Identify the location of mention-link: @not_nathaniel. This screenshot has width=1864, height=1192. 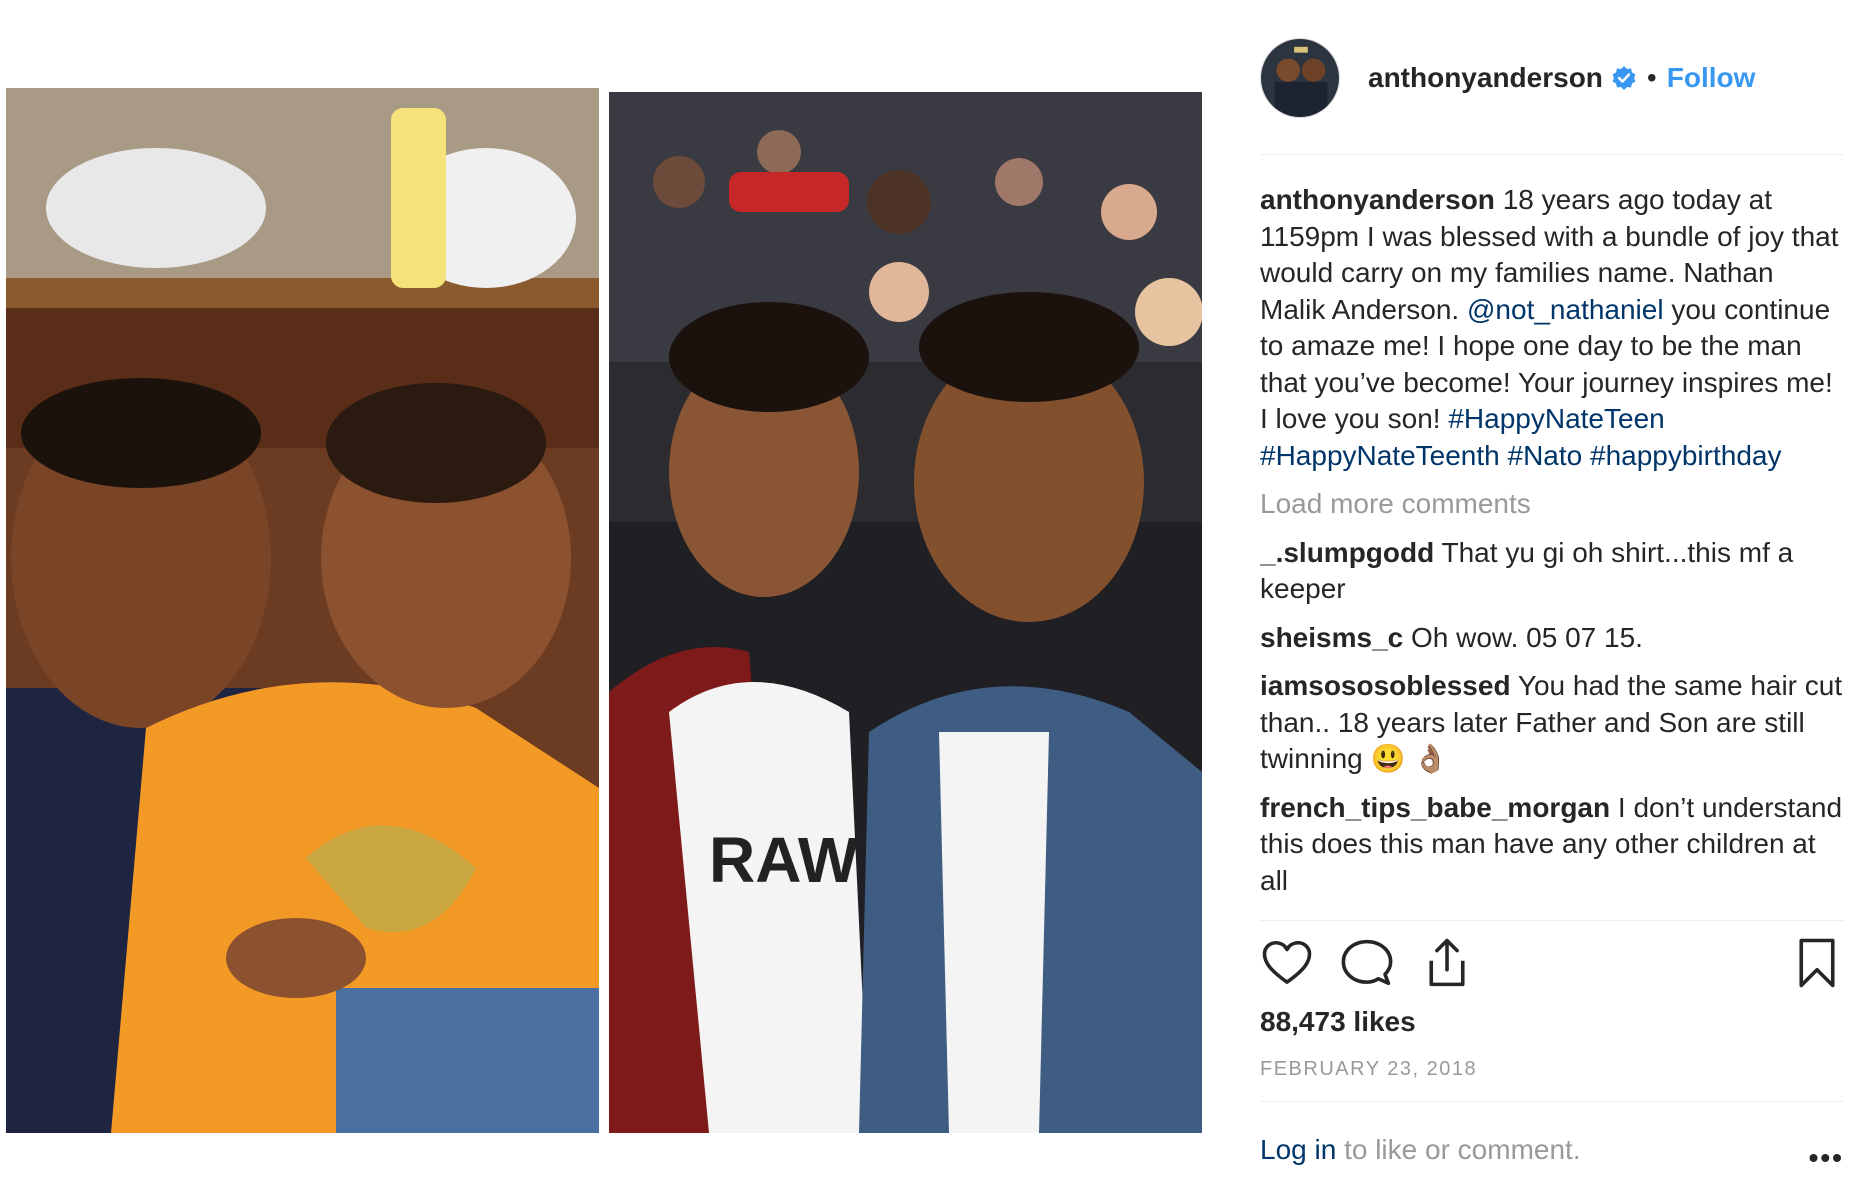
(1565, 309).